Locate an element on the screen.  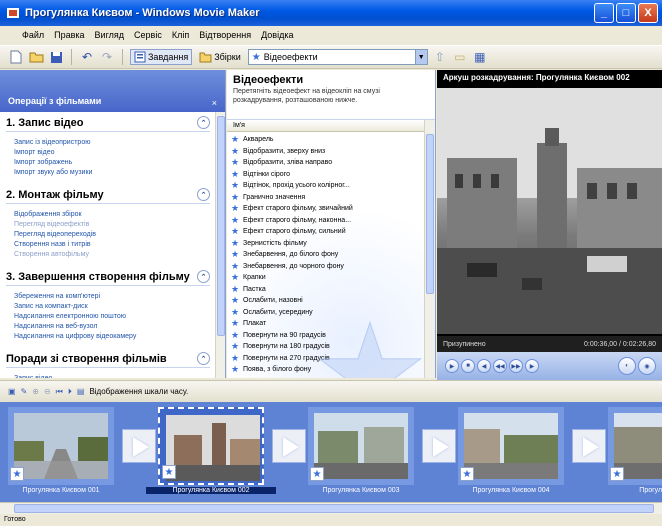
new-icon is located at coordinates (16, 57).